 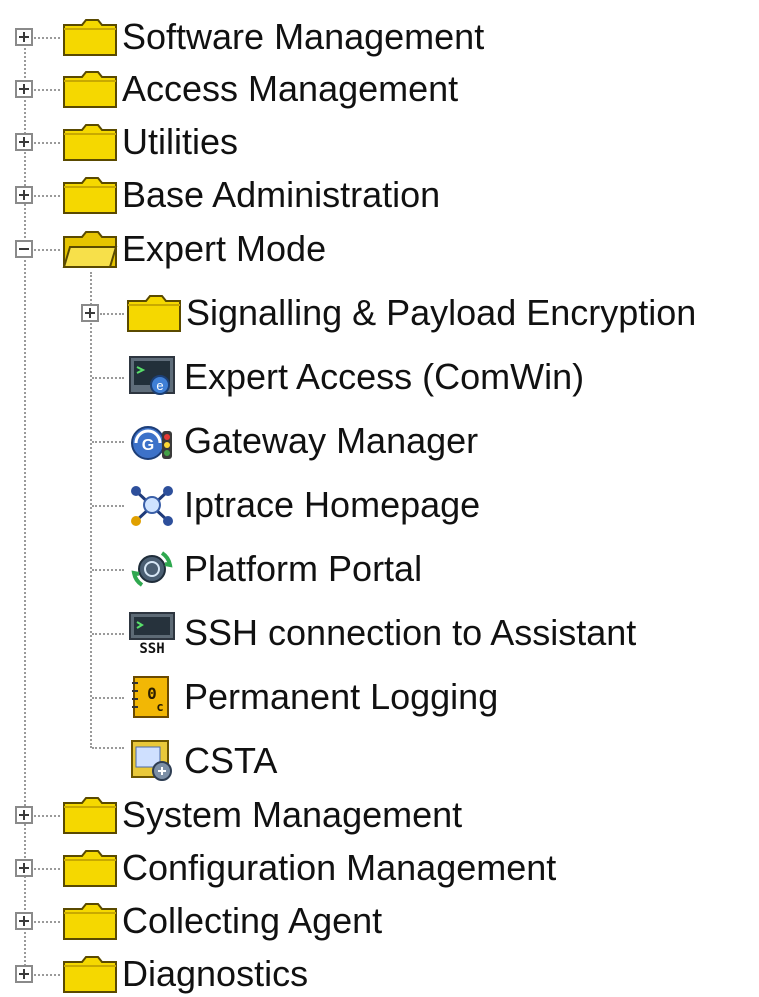 I want to click on tree-node-expert-access-comwin: e Expert Access (ComWin), so click(x=354, y=377).